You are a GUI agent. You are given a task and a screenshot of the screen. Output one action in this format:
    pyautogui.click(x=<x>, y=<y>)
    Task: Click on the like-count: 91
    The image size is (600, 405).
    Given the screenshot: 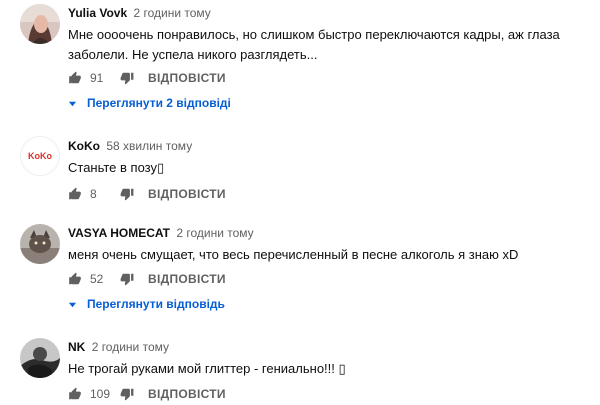 What is the action you would take?
    pyautogui.click(x=97, y=78)
    